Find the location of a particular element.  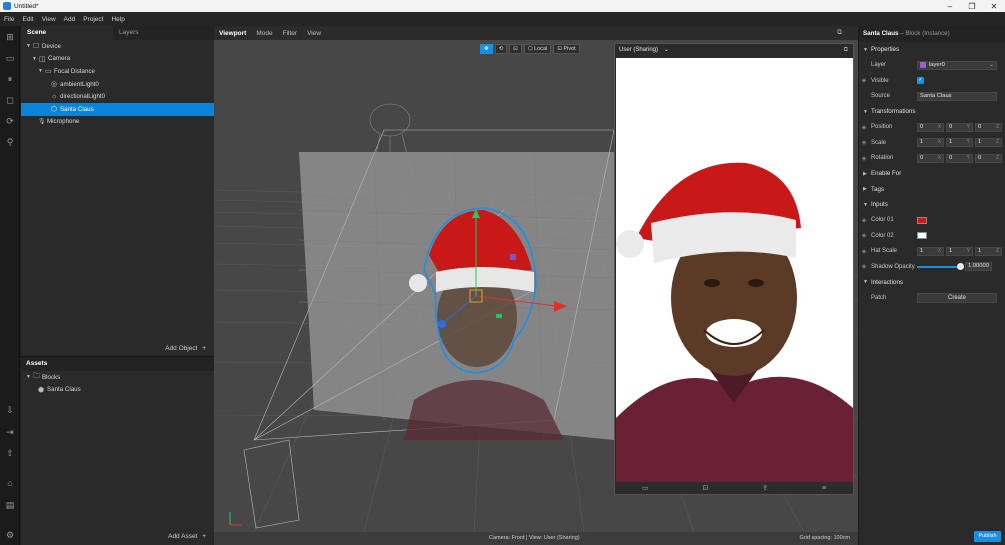

login-icon: ⇥ is located at coordinates (10, 432).